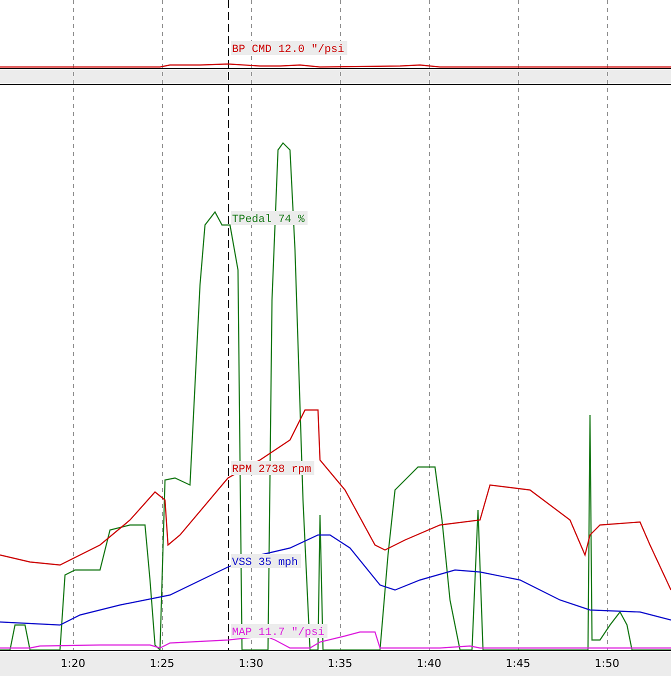 This screenshot has width=671, height=676. I want to click on axis-tick-label: 1:45, so click(518, 663).